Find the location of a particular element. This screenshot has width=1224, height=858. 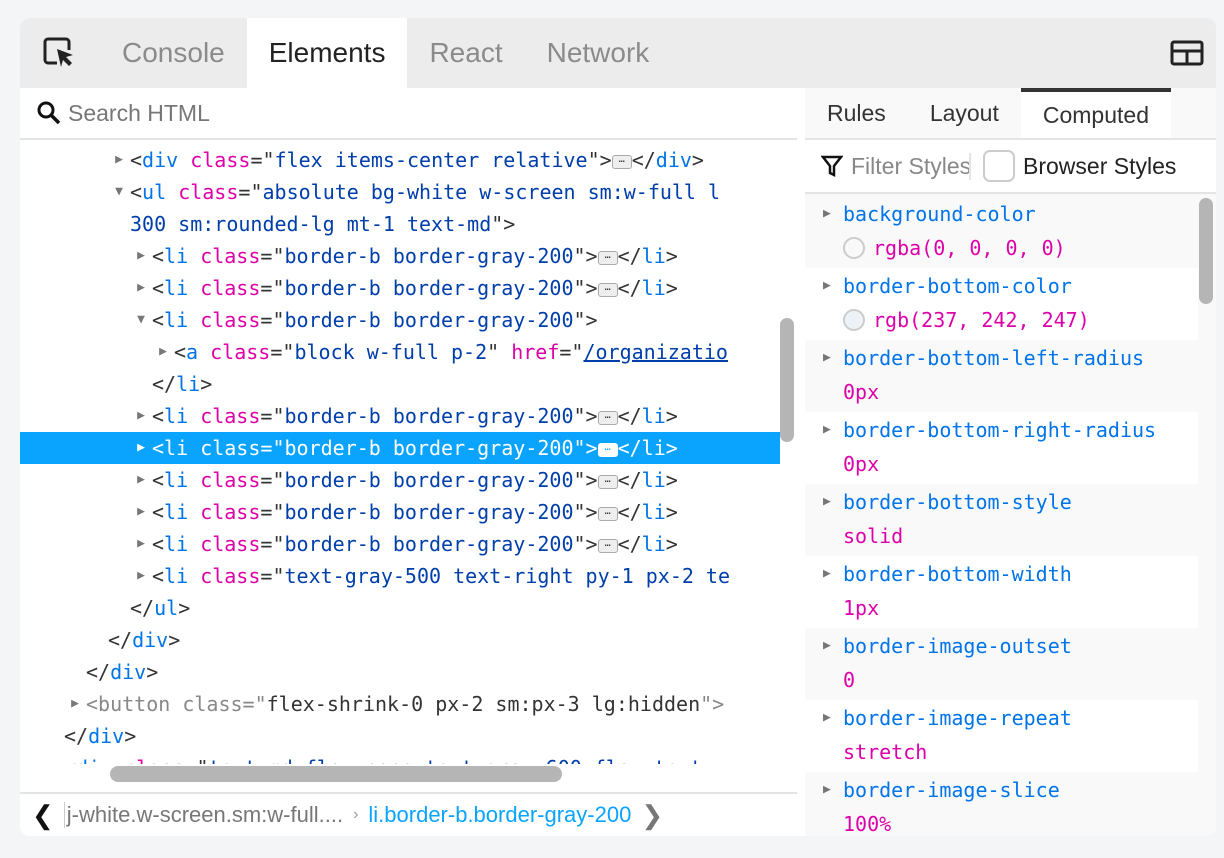

markup-token: border-b border-gray-200 is located at coordinates (429, 480).